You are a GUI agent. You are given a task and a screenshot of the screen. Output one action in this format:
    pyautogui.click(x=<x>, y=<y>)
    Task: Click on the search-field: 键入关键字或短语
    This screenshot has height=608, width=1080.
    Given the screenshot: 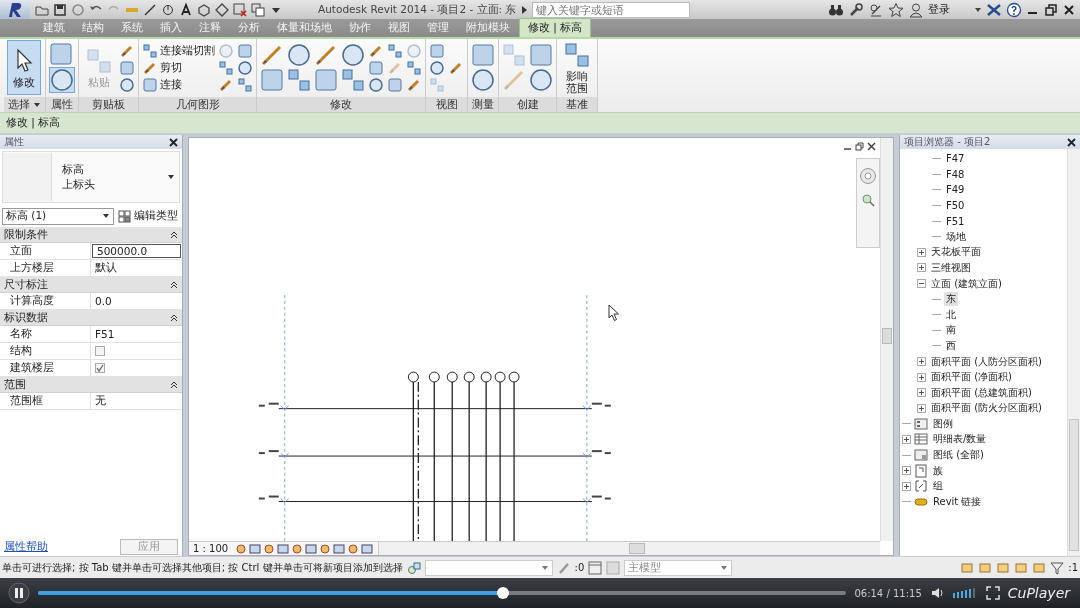 What is the action you would take?
    pyautogui.click(x=611, y=9)
    